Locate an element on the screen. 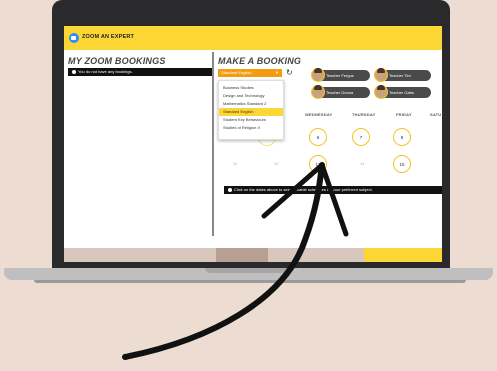 The image size is (497, 371). teacher-name: Teacher Donna is located at coordinates (340, 92).